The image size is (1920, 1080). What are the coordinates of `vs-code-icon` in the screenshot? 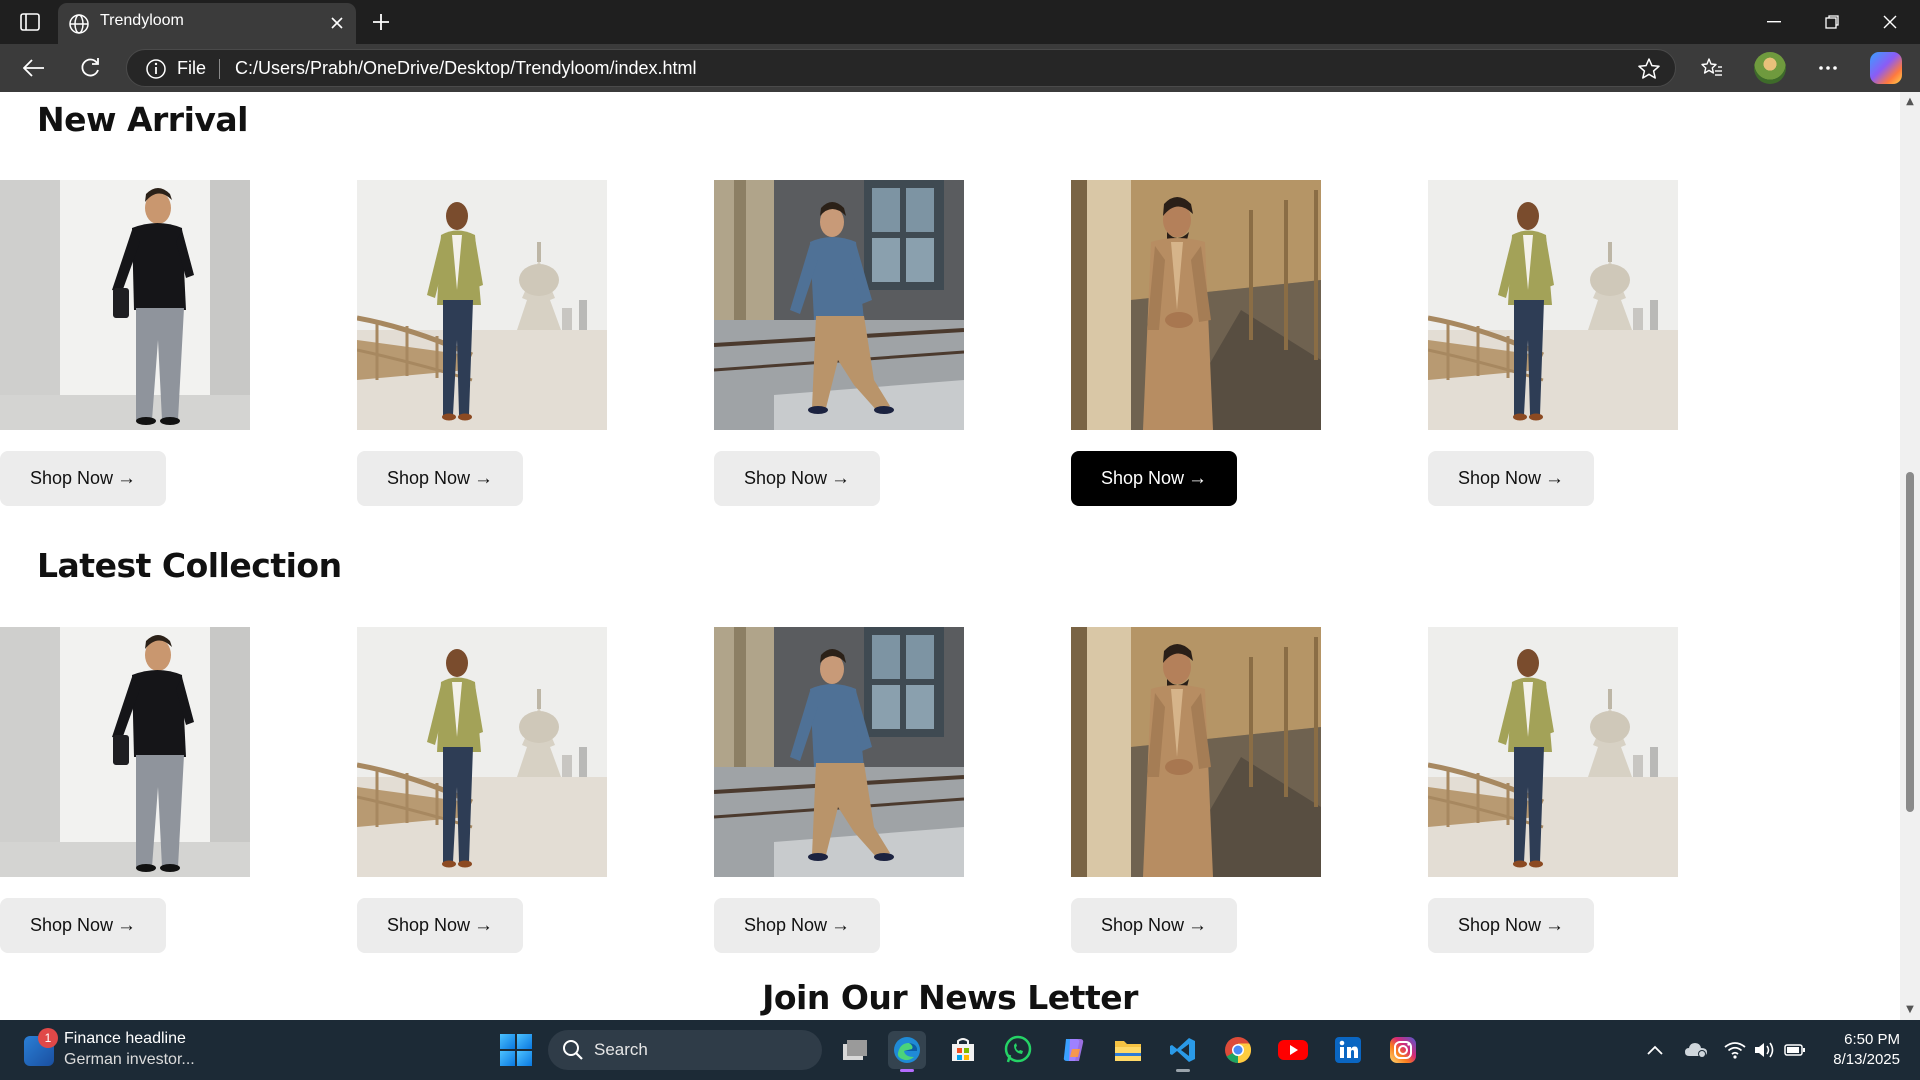 It's located at (1183, 1051).